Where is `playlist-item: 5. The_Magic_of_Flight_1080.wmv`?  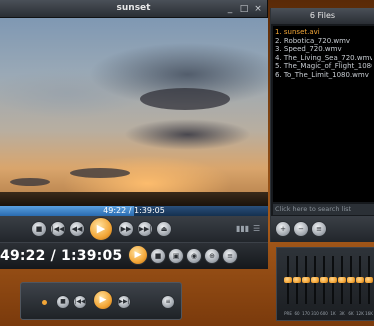 playlist-item: 5. The_Magic_of_Flight_1080.wmv is located at coordinates (323, 66).